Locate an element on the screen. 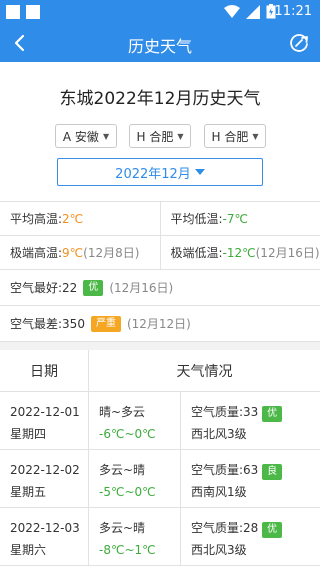  worst-air-date: (12月12日) is located at coordinates (158, 324).